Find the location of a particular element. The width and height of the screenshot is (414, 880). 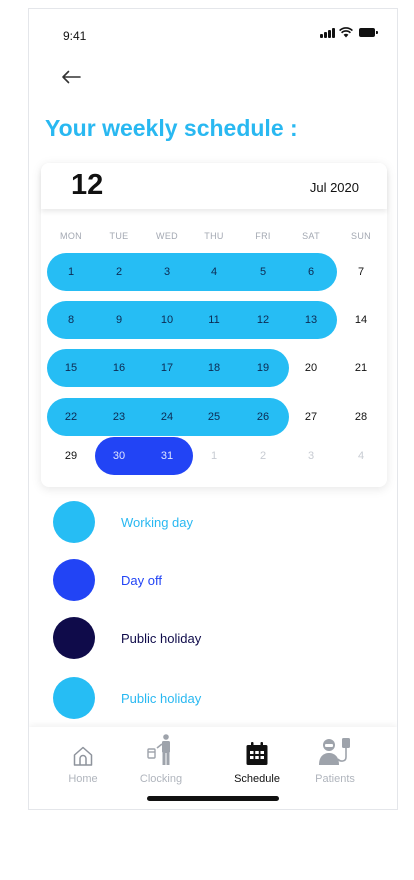

calendar-day: 21 is located at coordinates (361, 368).